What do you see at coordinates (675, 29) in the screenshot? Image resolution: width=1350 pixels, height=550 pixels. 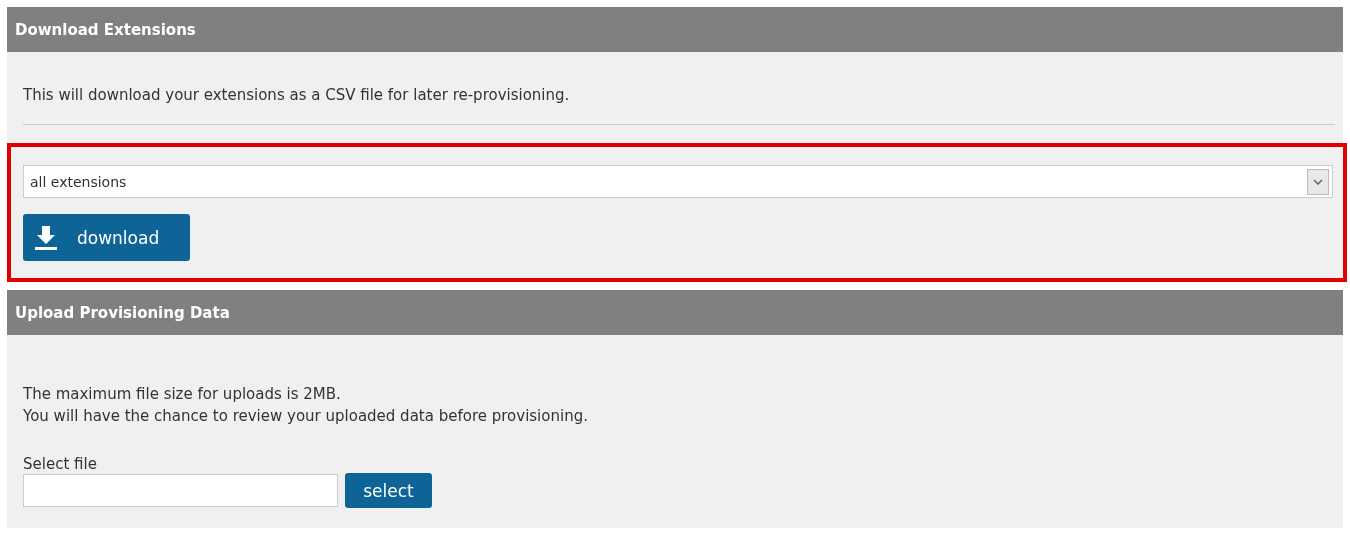 I see `section-header: Download Extensions` at bounding box center [675, 29].